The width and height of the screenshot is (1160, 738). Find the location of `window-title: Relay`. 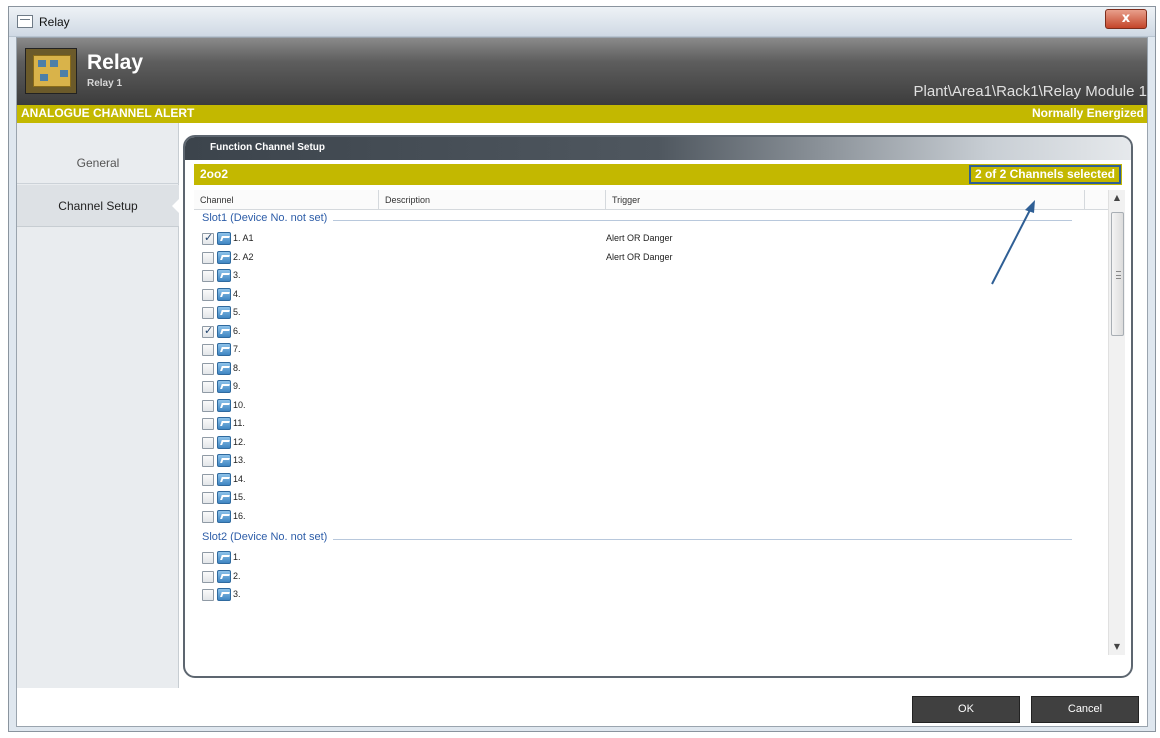

window-title: Relay is located at coordinates (54, 22).